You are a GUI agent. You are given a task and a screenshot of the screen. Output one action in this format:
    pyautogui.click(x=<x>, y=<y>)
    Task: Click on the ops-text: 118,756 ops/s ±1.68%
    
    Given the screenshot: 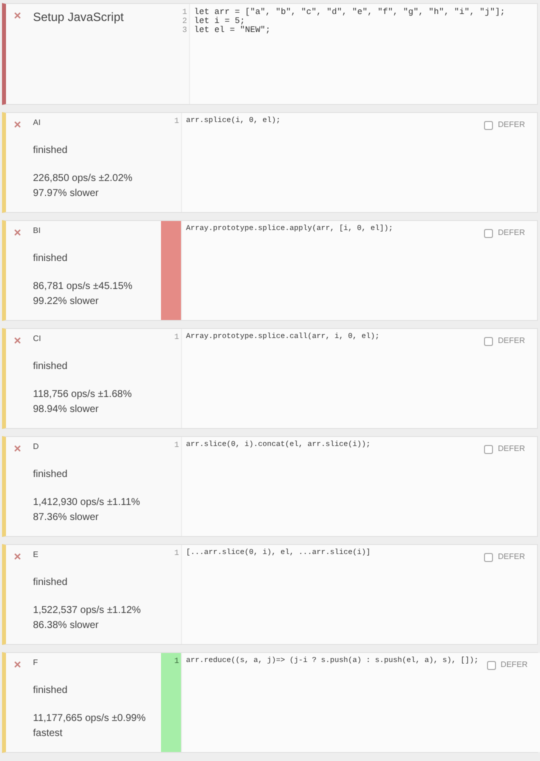 What is the action you would take?
    pyautogui.click(x=82, y=395)
    